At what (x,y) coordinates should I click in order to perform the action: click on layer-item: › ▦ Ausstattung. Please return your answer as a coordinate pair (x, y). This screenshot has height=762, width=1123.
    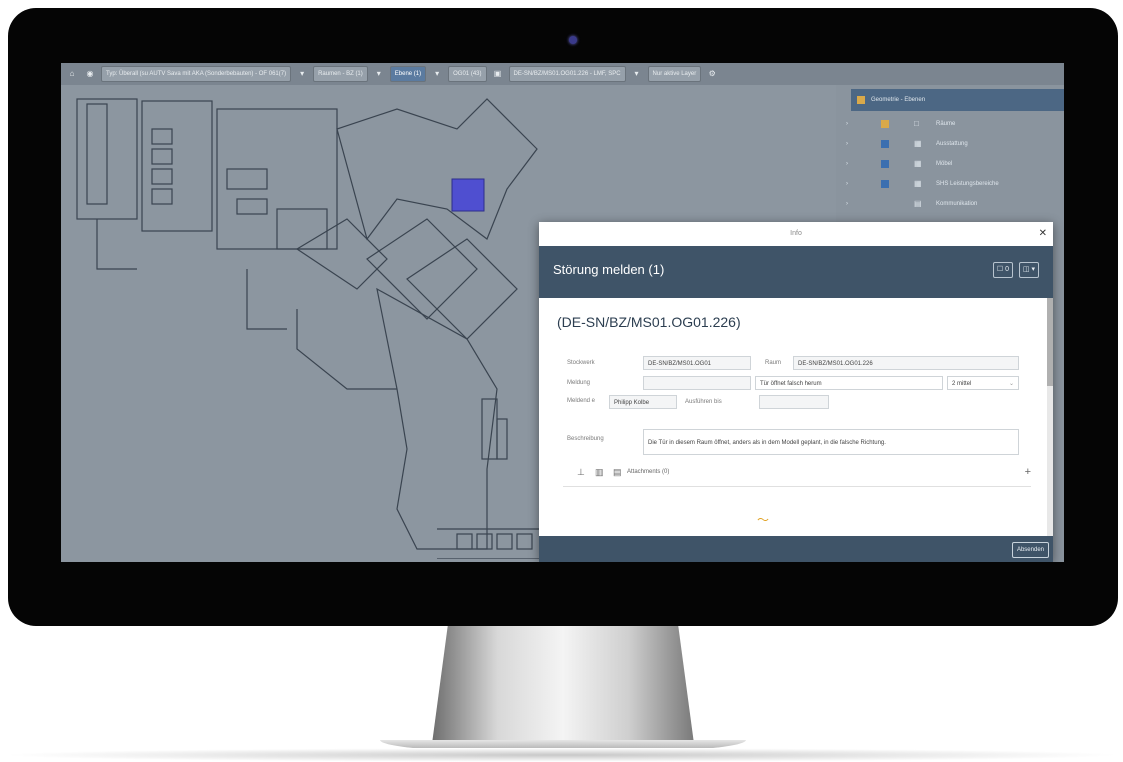
    Looking at the image, I should click on (950, 144).